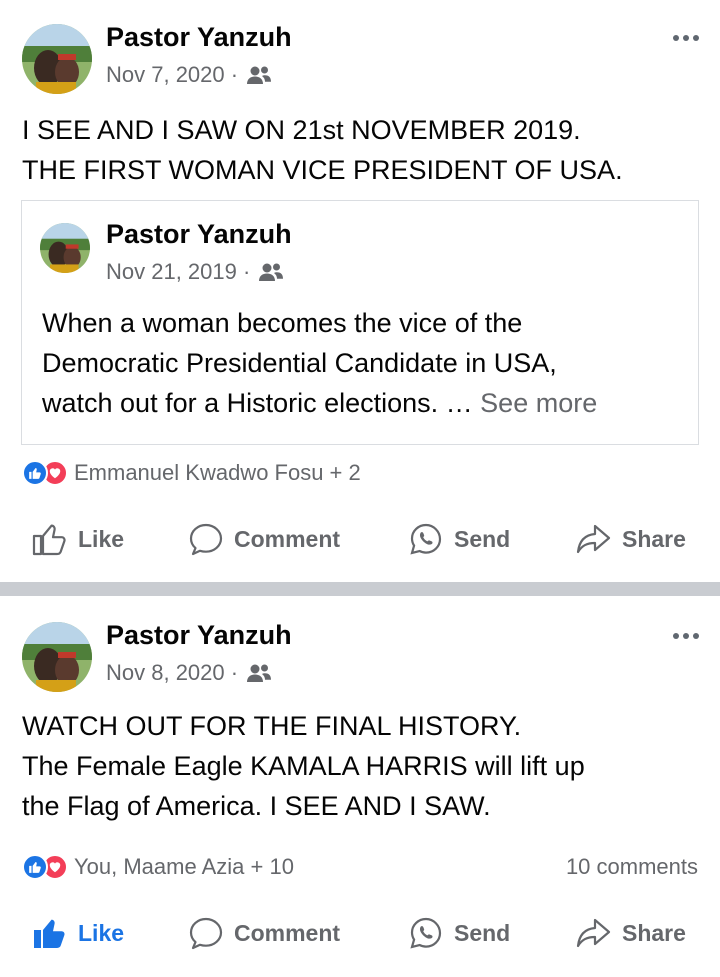 The width and height of the screenshot is (720, 977). Describe the element at coordinates (217, 472) in the screenshot. I see `reaction-names: Emmanuel Kwadwo Fosu + 2` at that location.